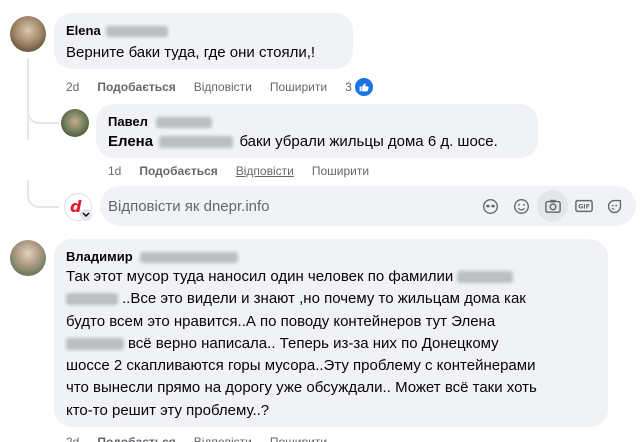  Describe the element at coordinates (348, 87) in the screenshot. I see `reaction-count: 3` at that location.